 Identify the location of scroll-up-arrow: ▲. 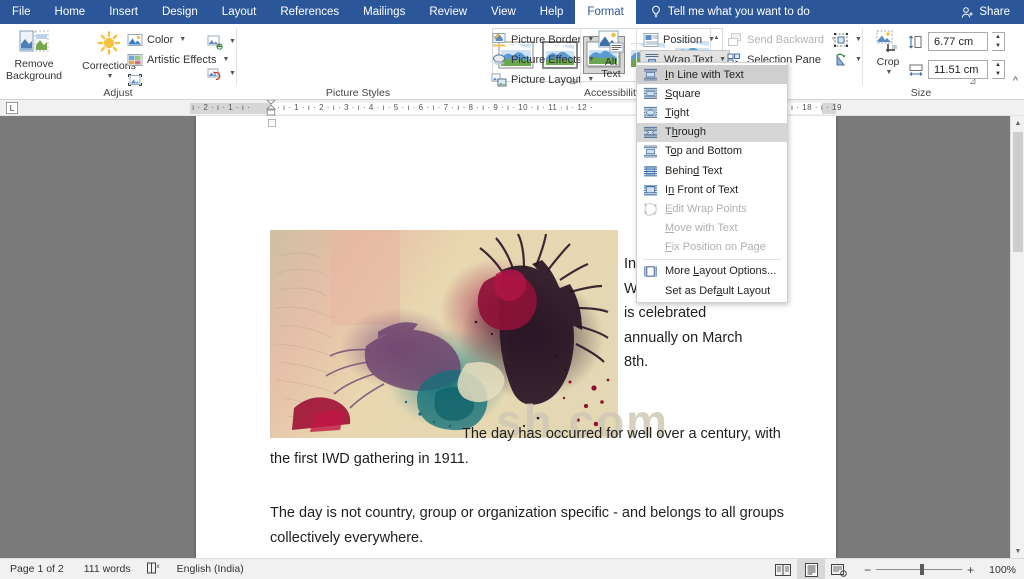
(1017, 123).